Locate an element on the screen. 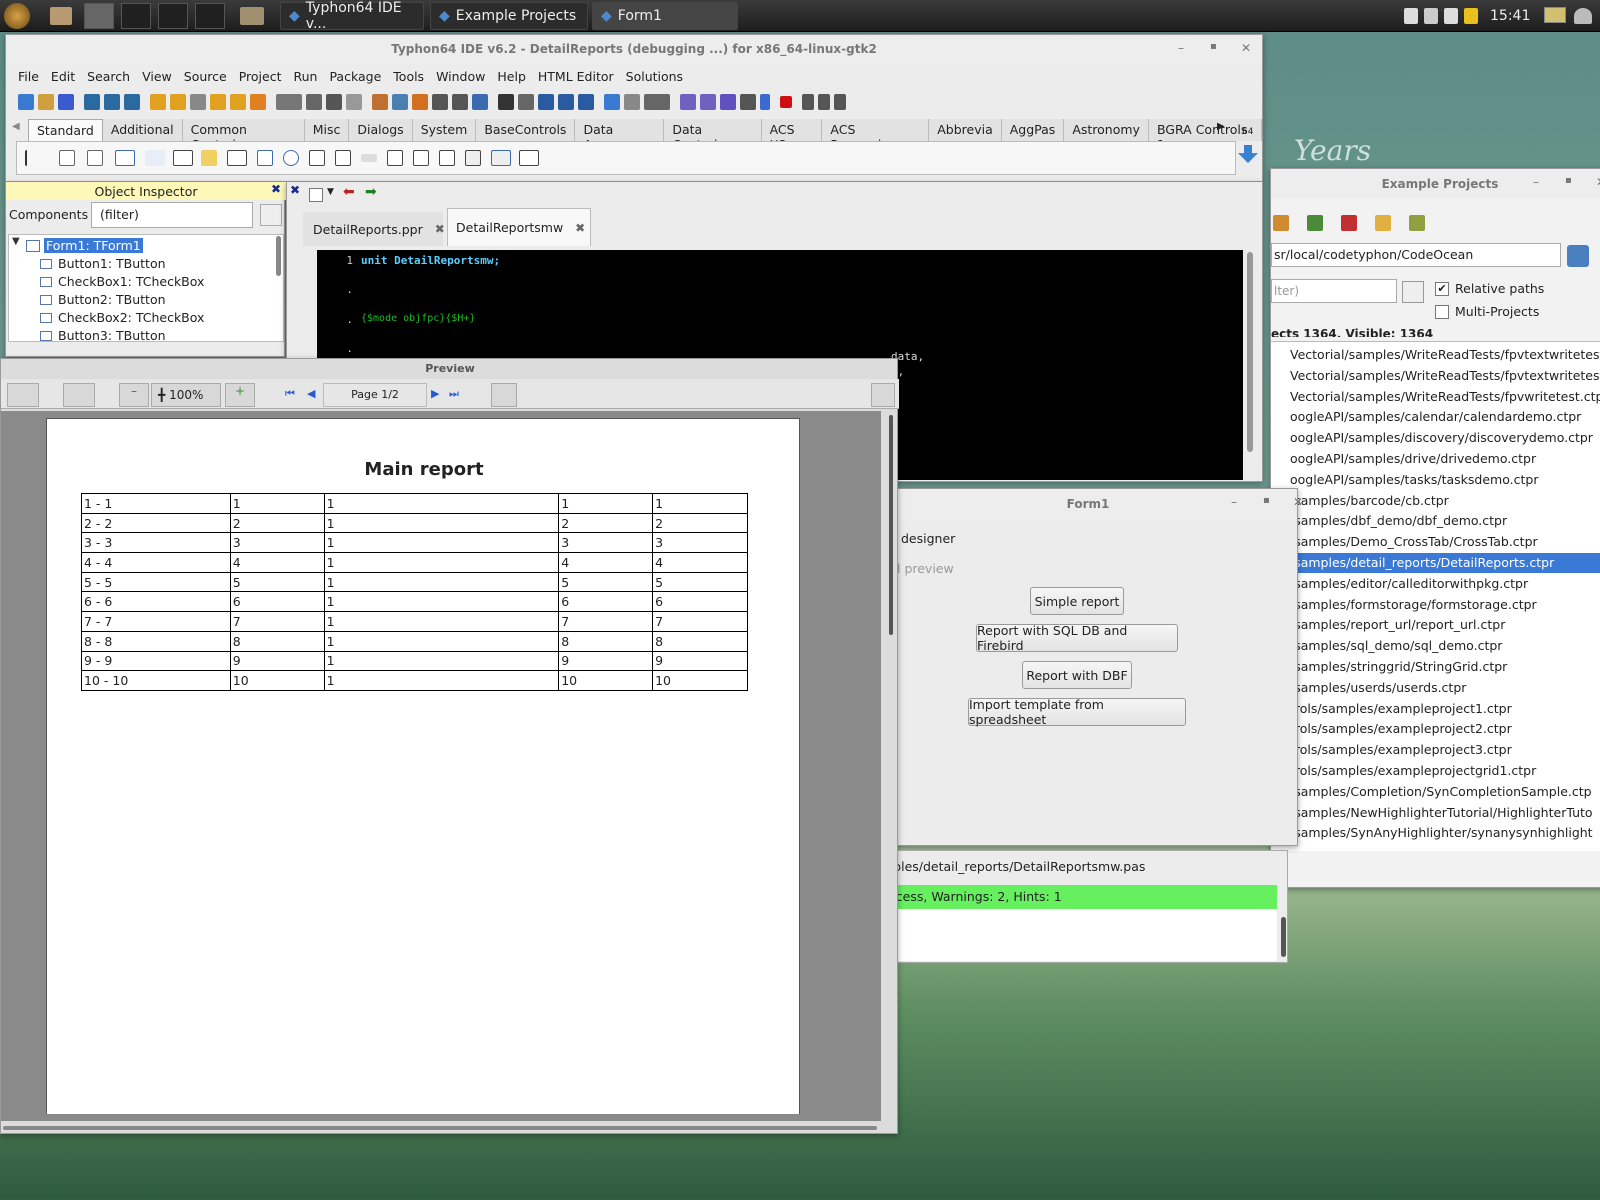  tree-item-checkbox2: CheckBox2: TCheckBox is located at coordinates (122, 317).